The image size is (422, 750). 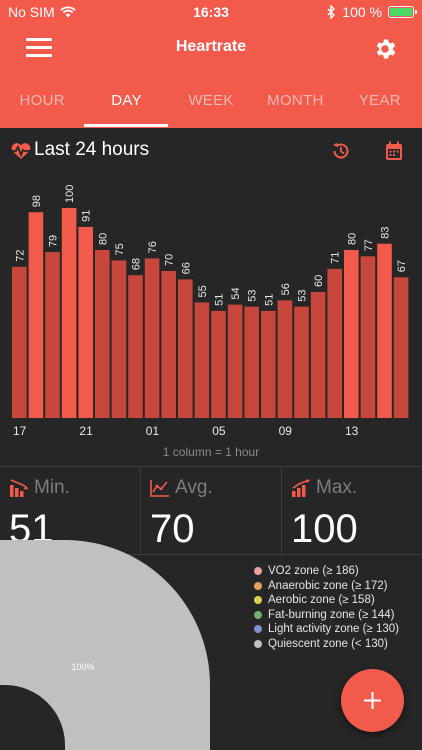 I want to click on bar-chart-up-icon, so click(x=301, y=488).